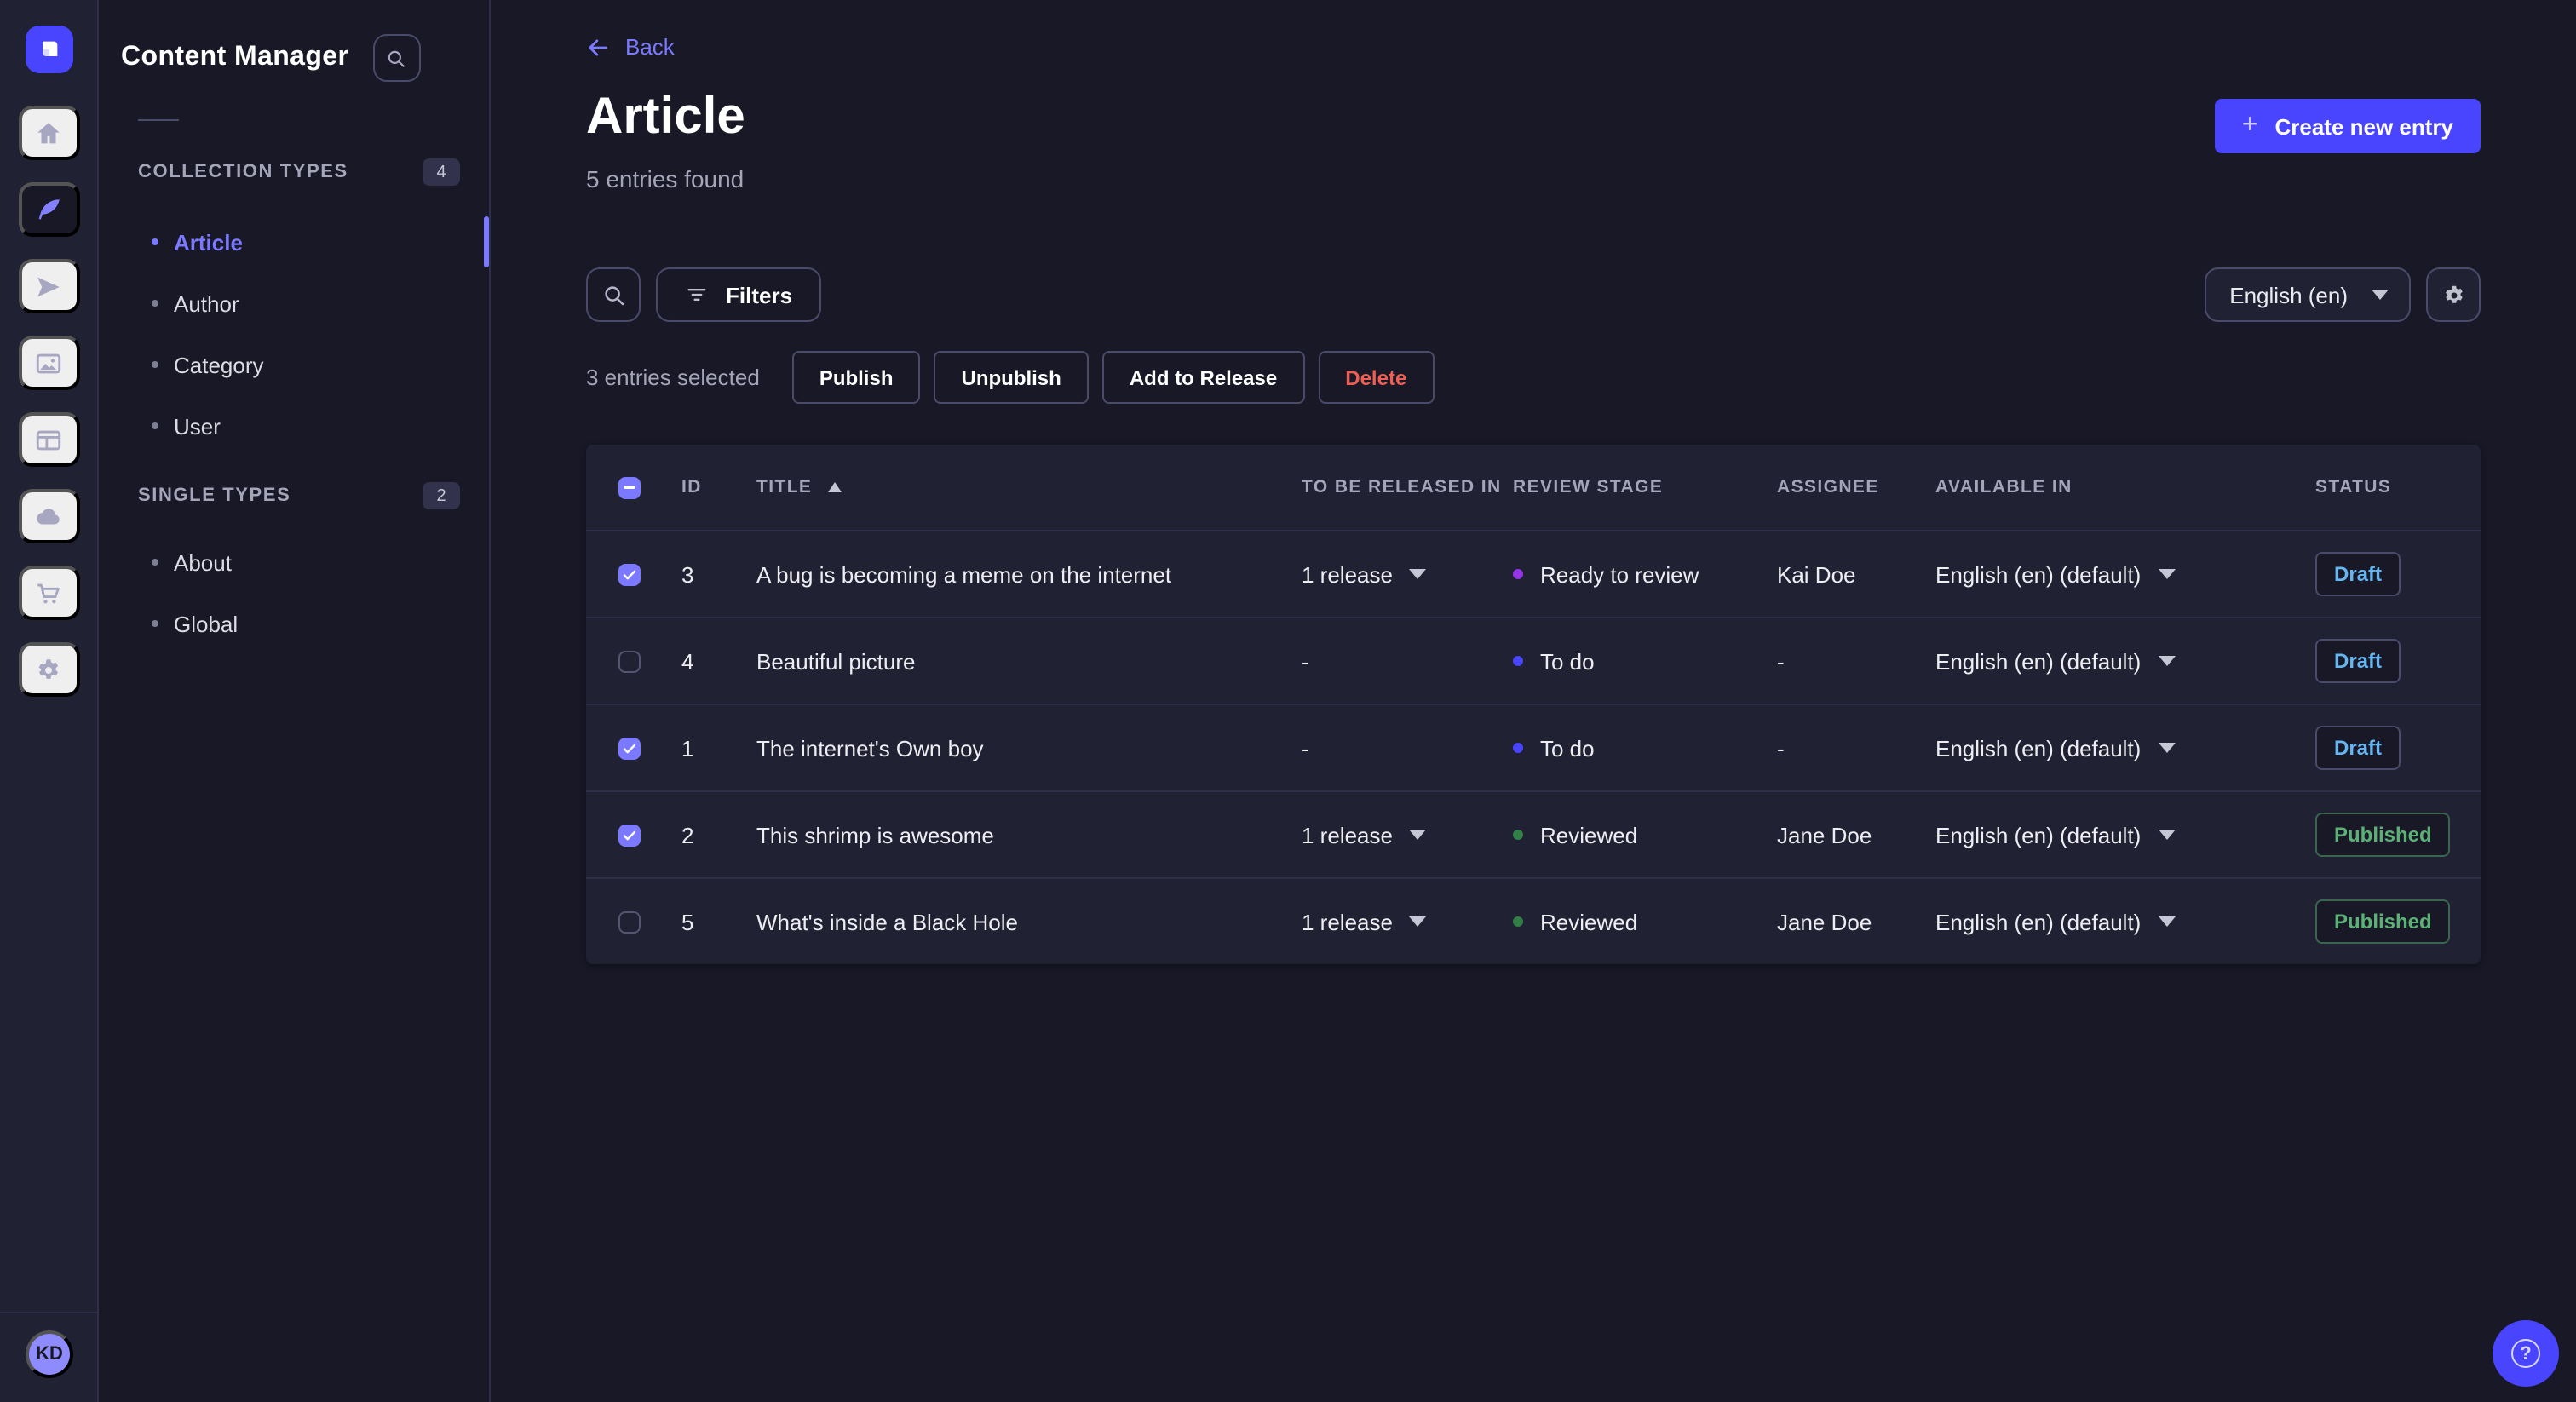 This screenshot has height=1402, width=2576. What do you see at coordinates (214, 496) in the screenshot?
I see `single-types-label: SINGLE TYPES` at bounding box center [214, 496].